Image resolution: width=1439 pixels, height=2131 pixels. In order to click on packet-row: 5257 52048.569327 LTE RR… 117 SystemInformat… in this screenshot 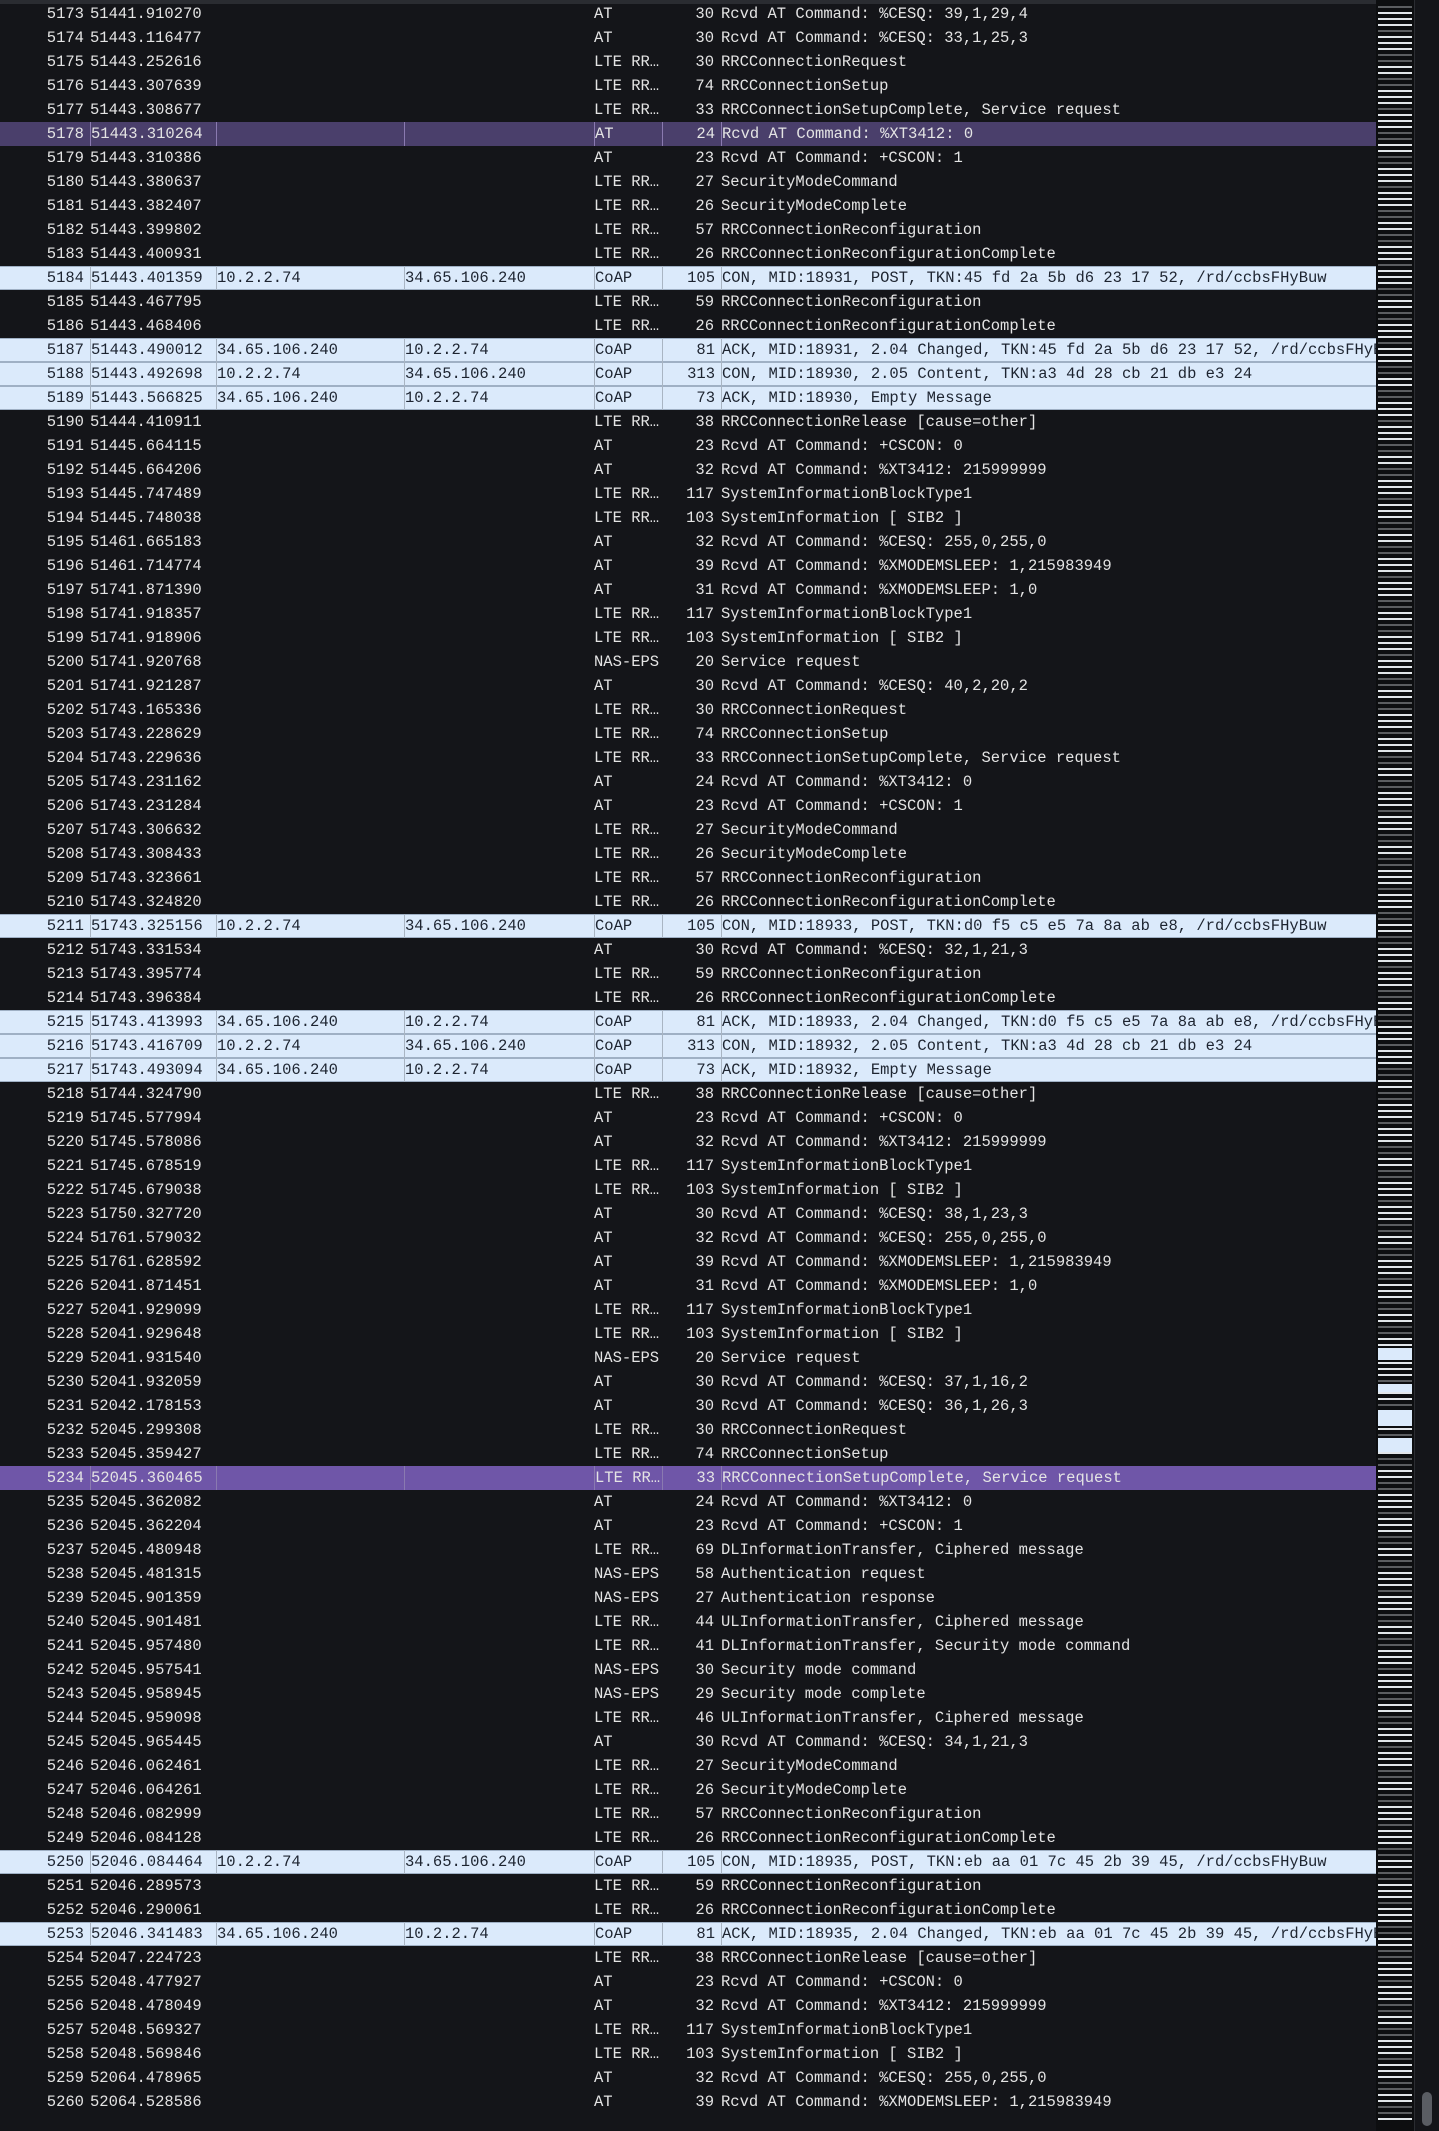, I will do `click(688, 2030)`.